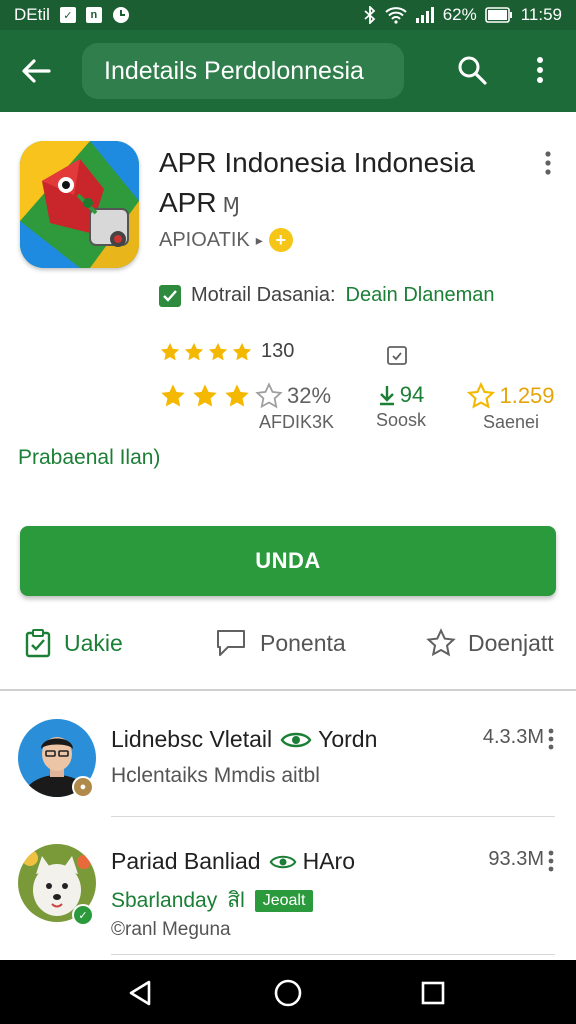 Image resolution: width=576 pixels, height=1024 pixels. I want to click on back-button, so click(36, 71).